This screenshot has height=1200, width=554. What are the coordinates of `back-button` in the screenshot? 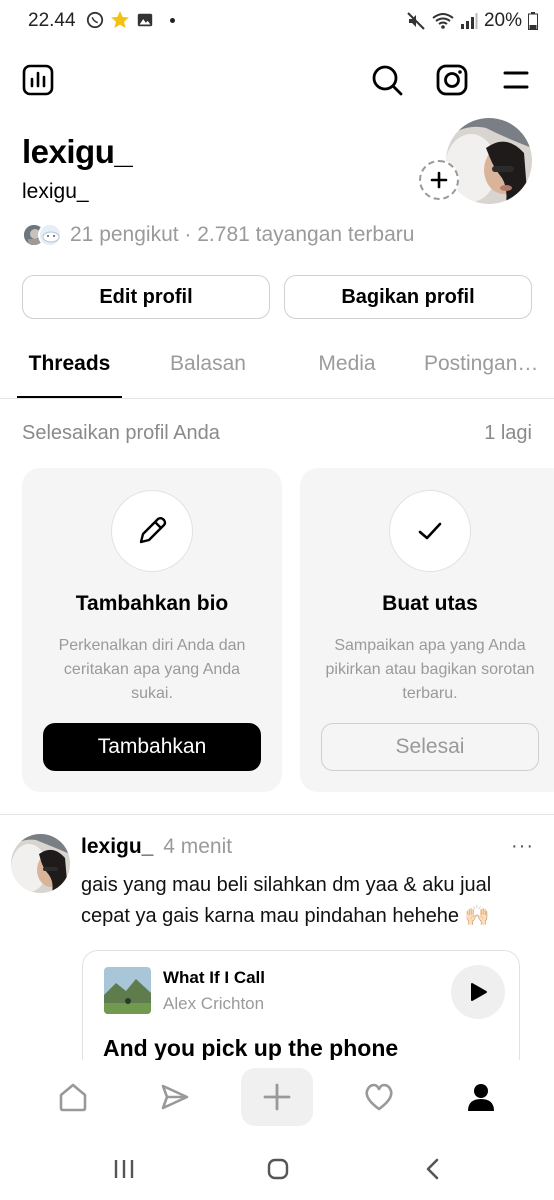 It's located at (433, 1169).